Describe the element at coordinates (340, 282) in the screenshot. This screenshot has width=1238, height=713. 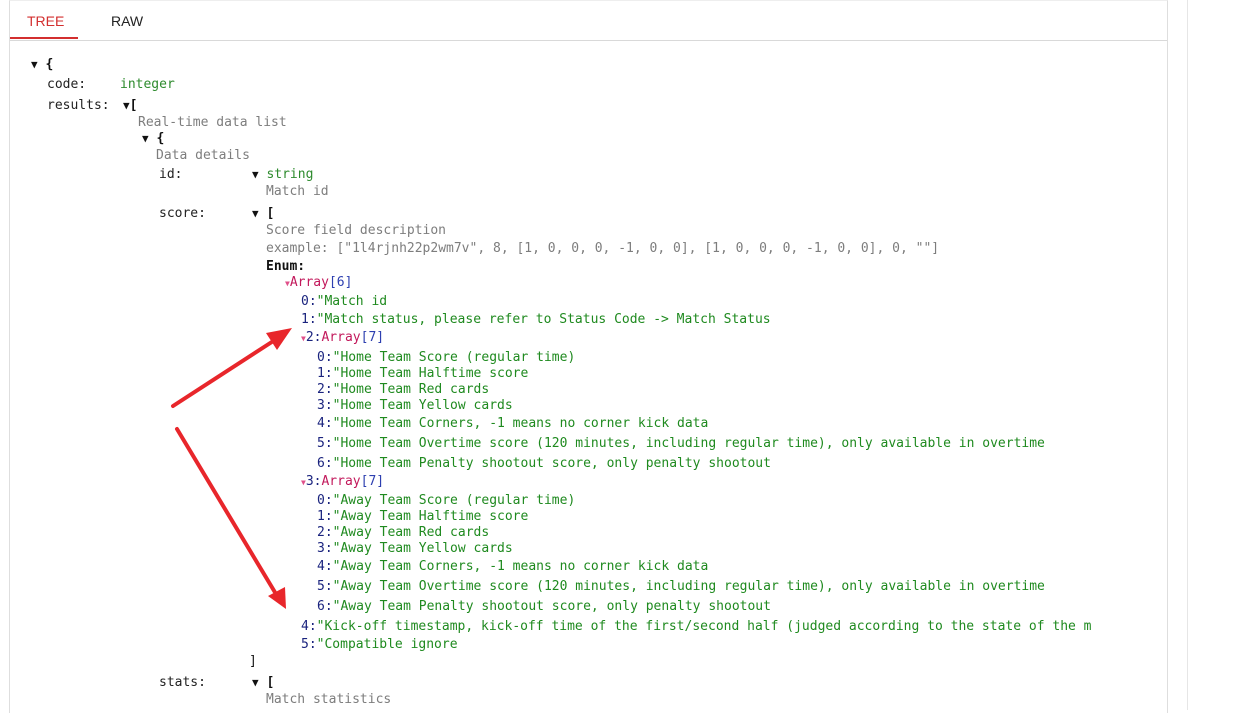
I see `enum-array-count: [6]` at that location.